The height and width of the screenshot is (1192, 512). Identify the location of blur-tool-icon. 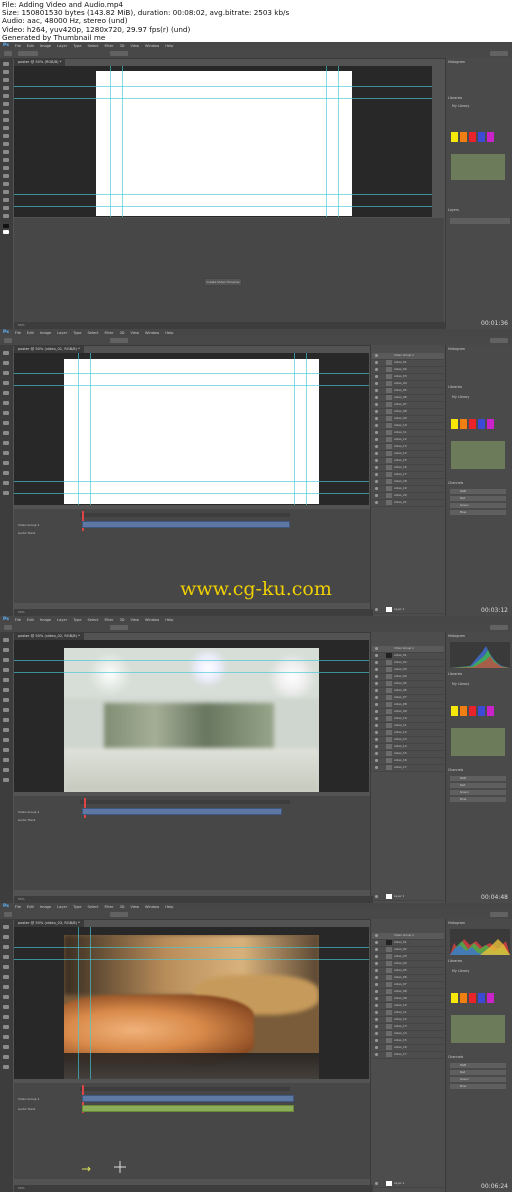
(6, 160).